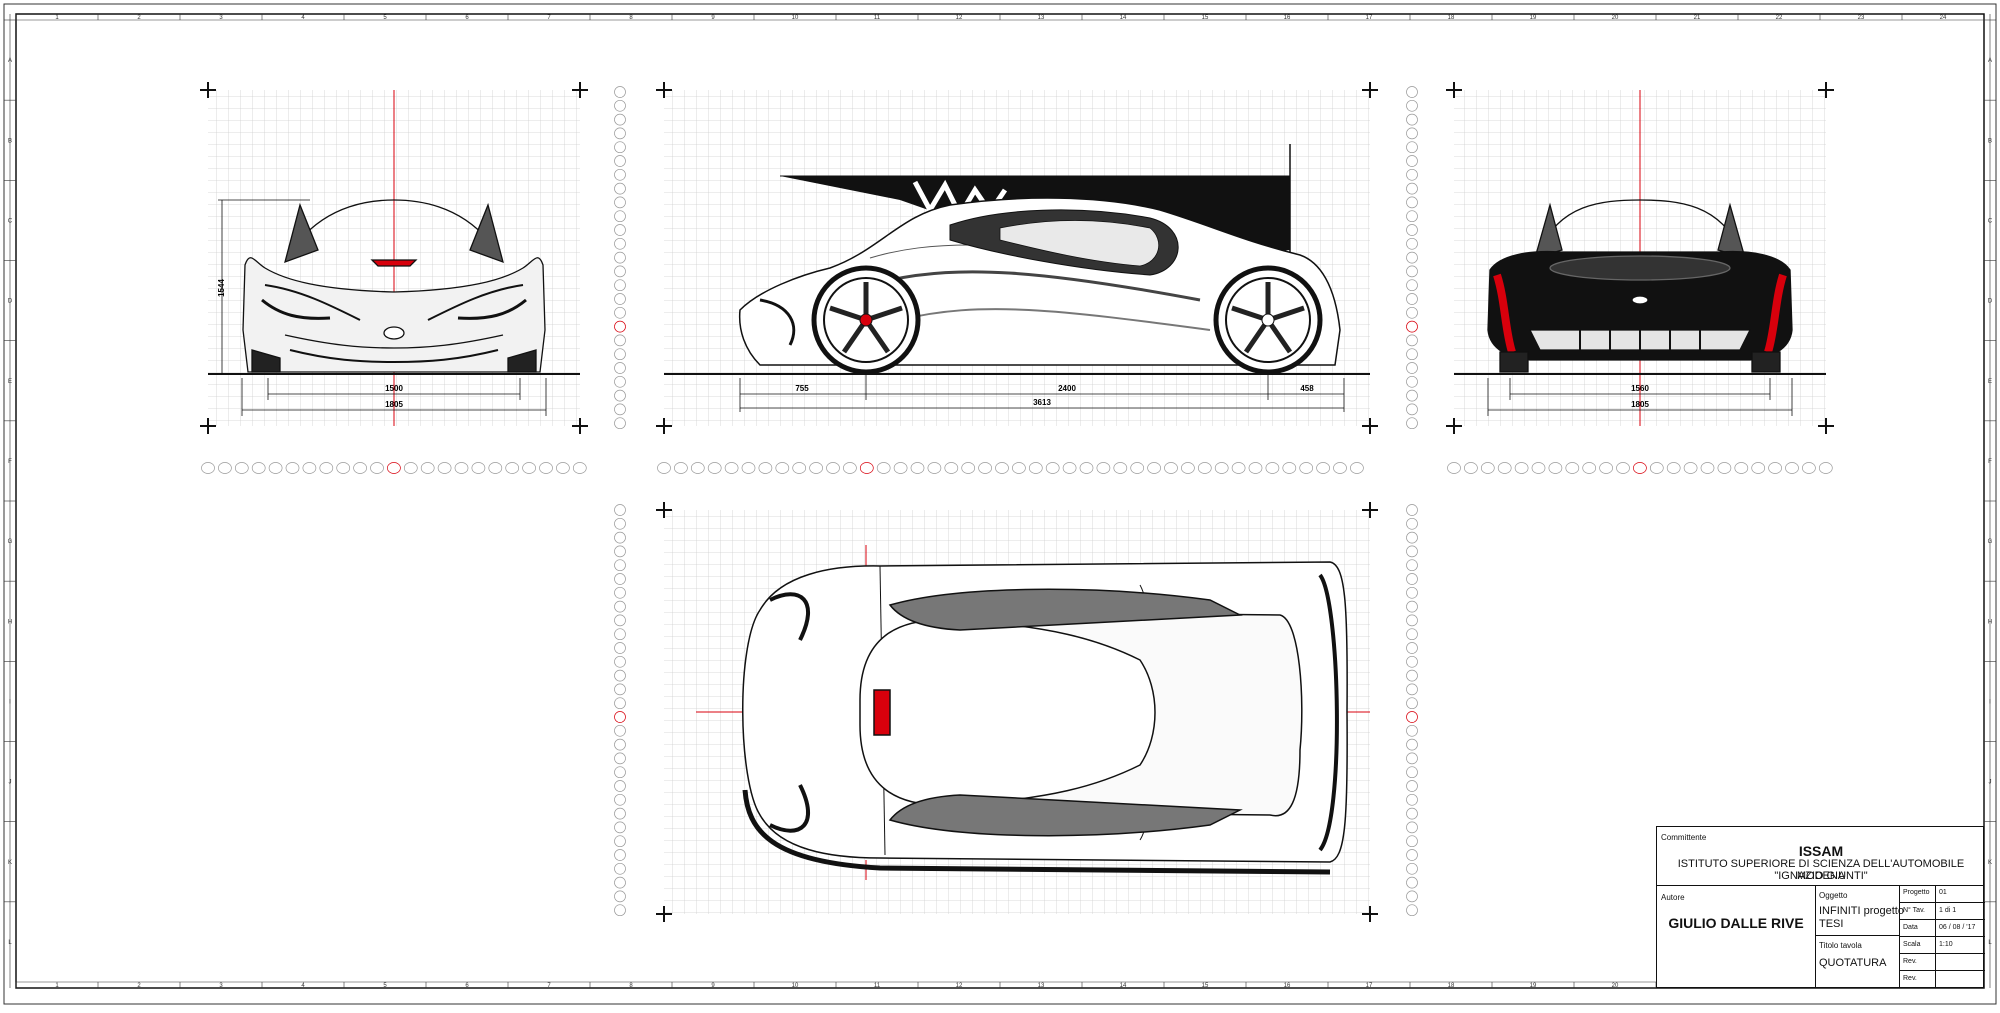  I want to click on row-label: C, so click(10, 221).